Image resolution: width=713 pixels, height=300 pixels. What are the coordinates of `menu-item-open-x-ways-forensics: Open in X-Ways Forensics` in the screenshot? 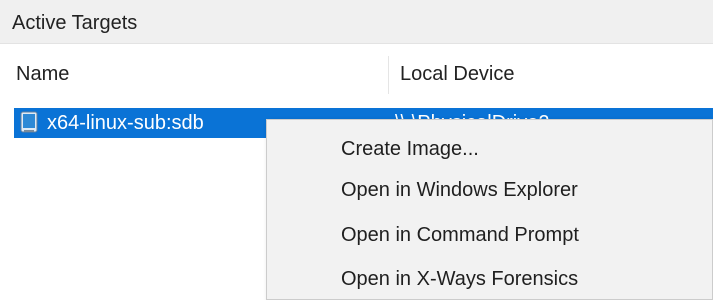 It's located at (489, 278).